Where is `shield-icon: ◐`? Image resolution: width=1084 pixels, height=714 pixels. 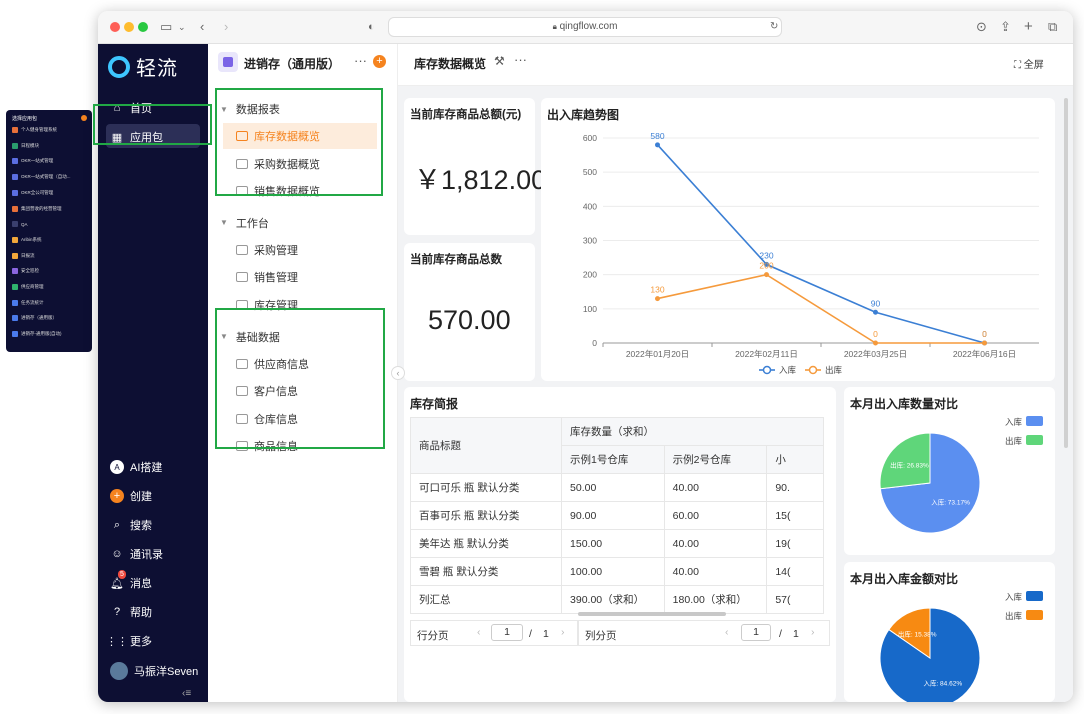
shield-icon: ◐ is located at coordinates (371, 27).